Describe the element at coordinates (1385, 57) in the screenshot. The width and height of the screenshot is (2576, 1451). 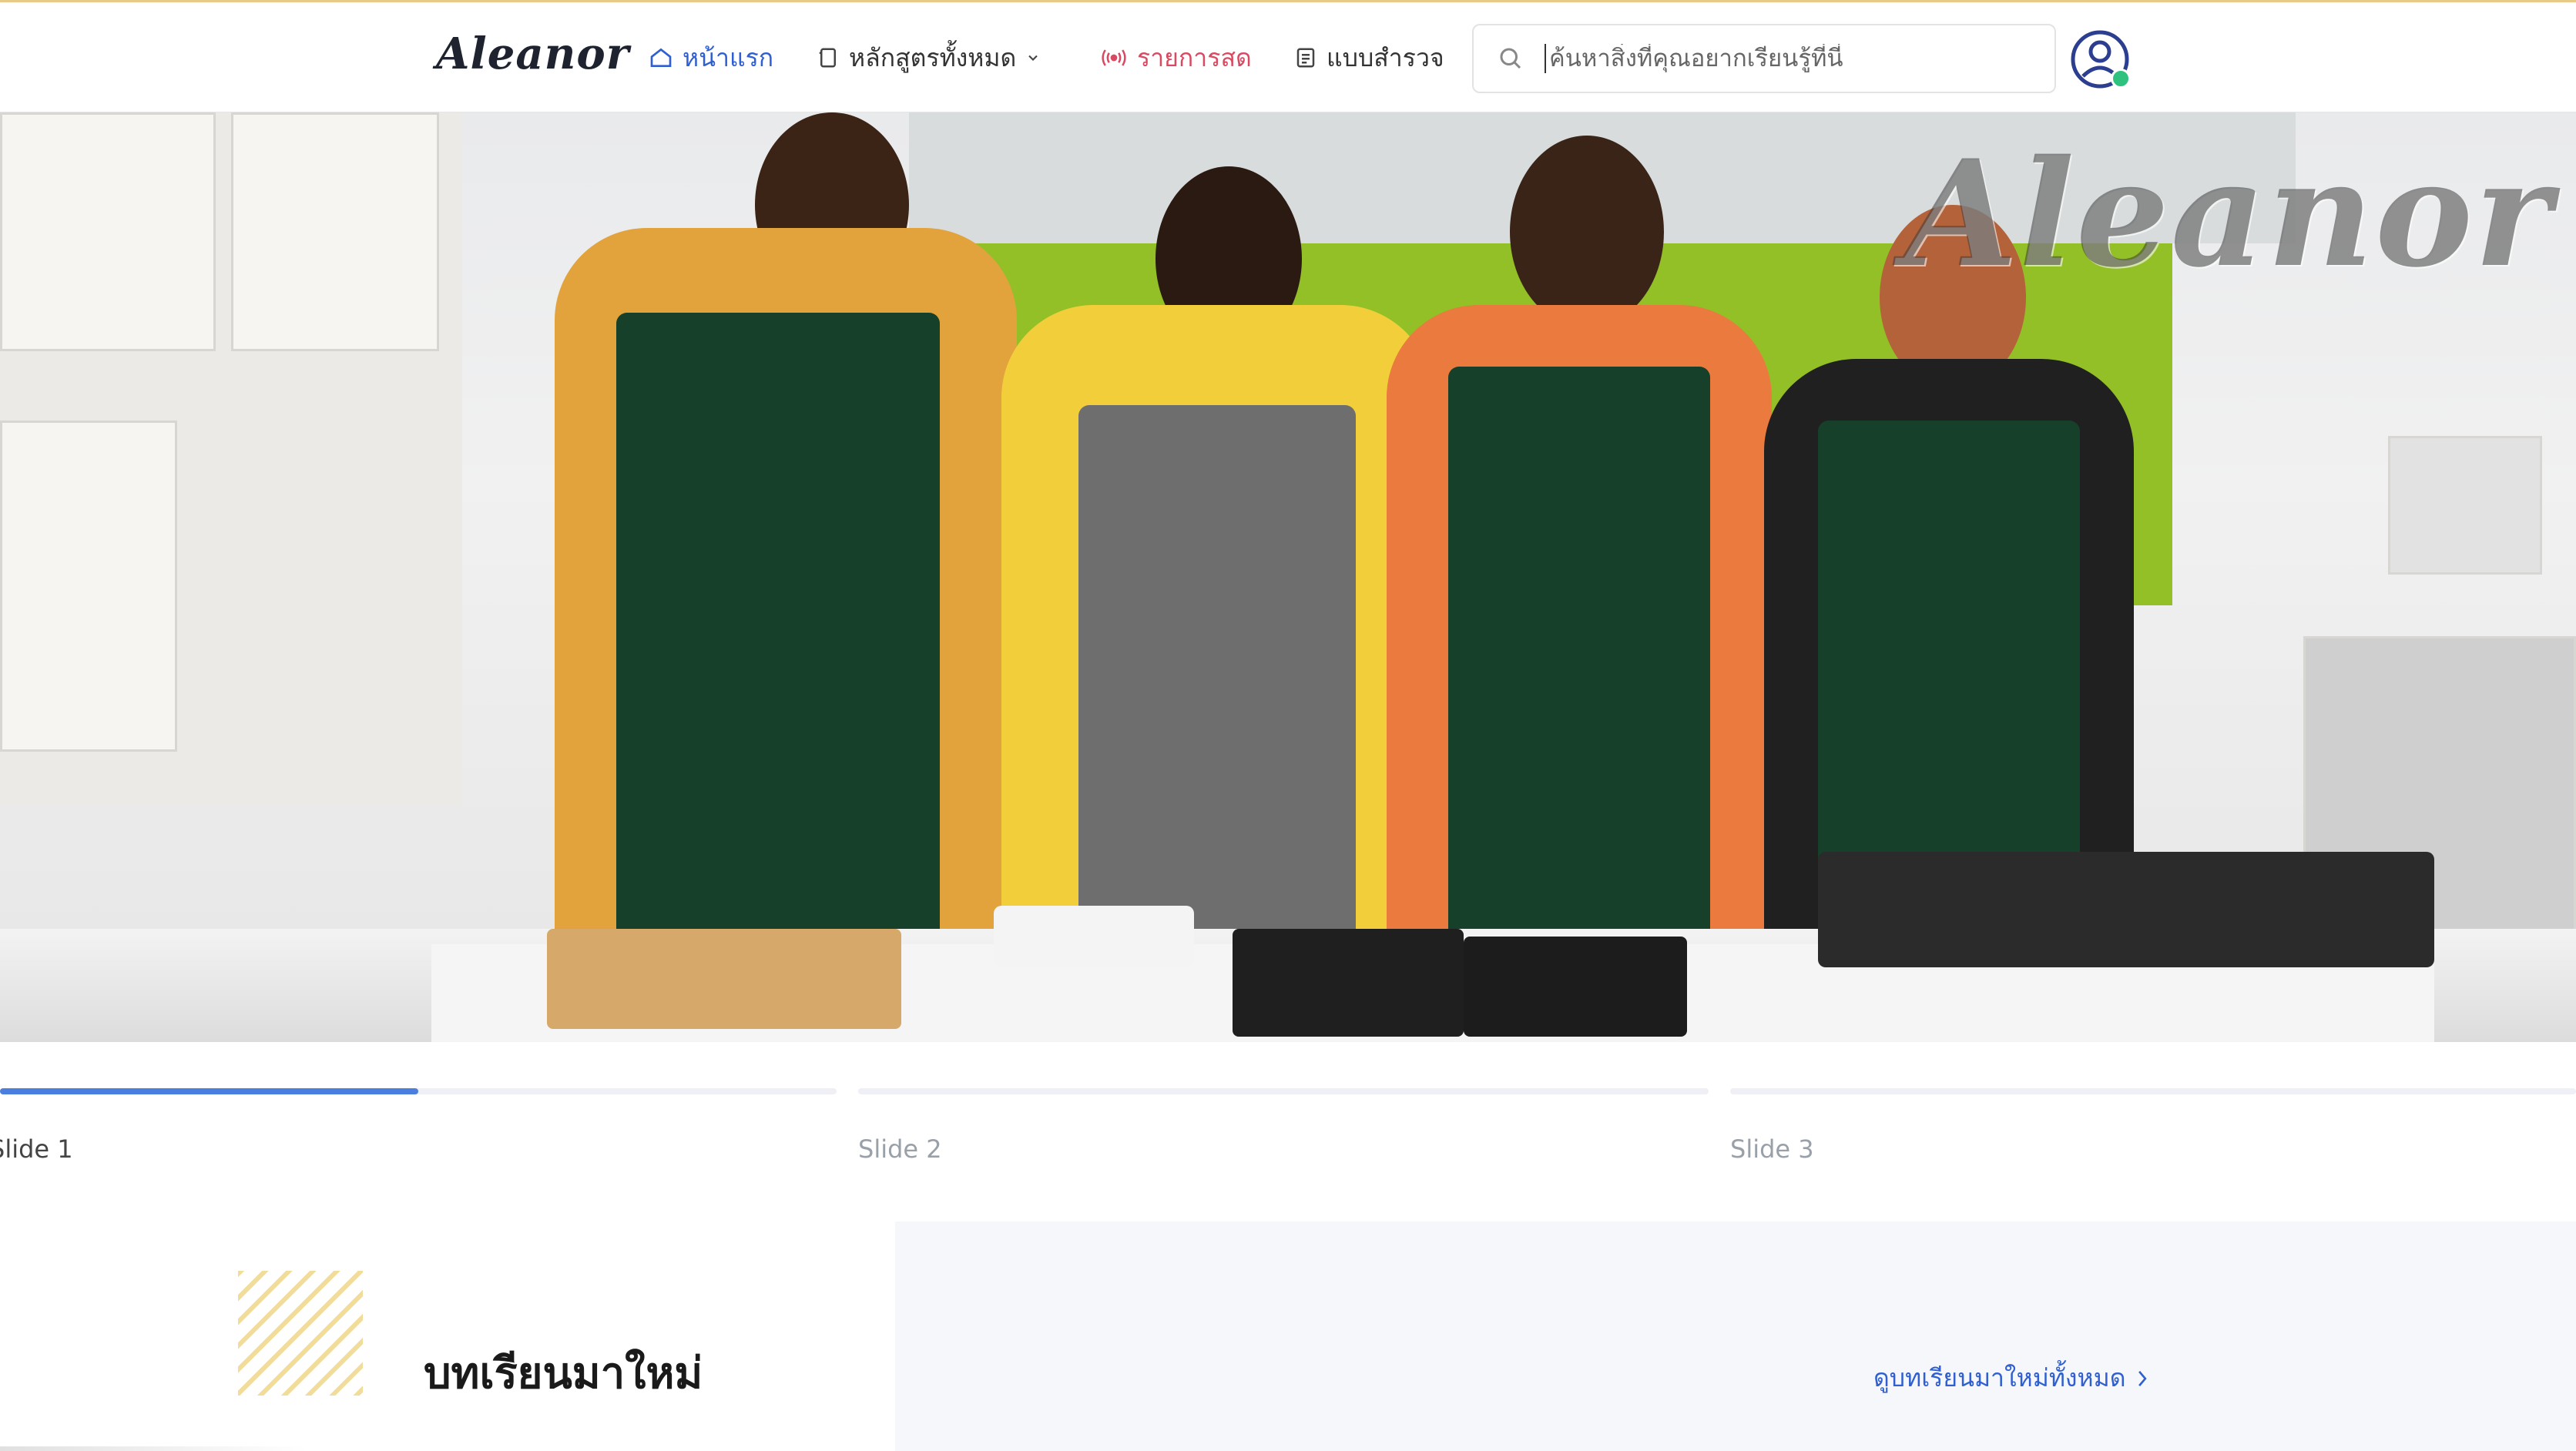
I see `nav-survey-label: แบบสำรวจ` at that location.